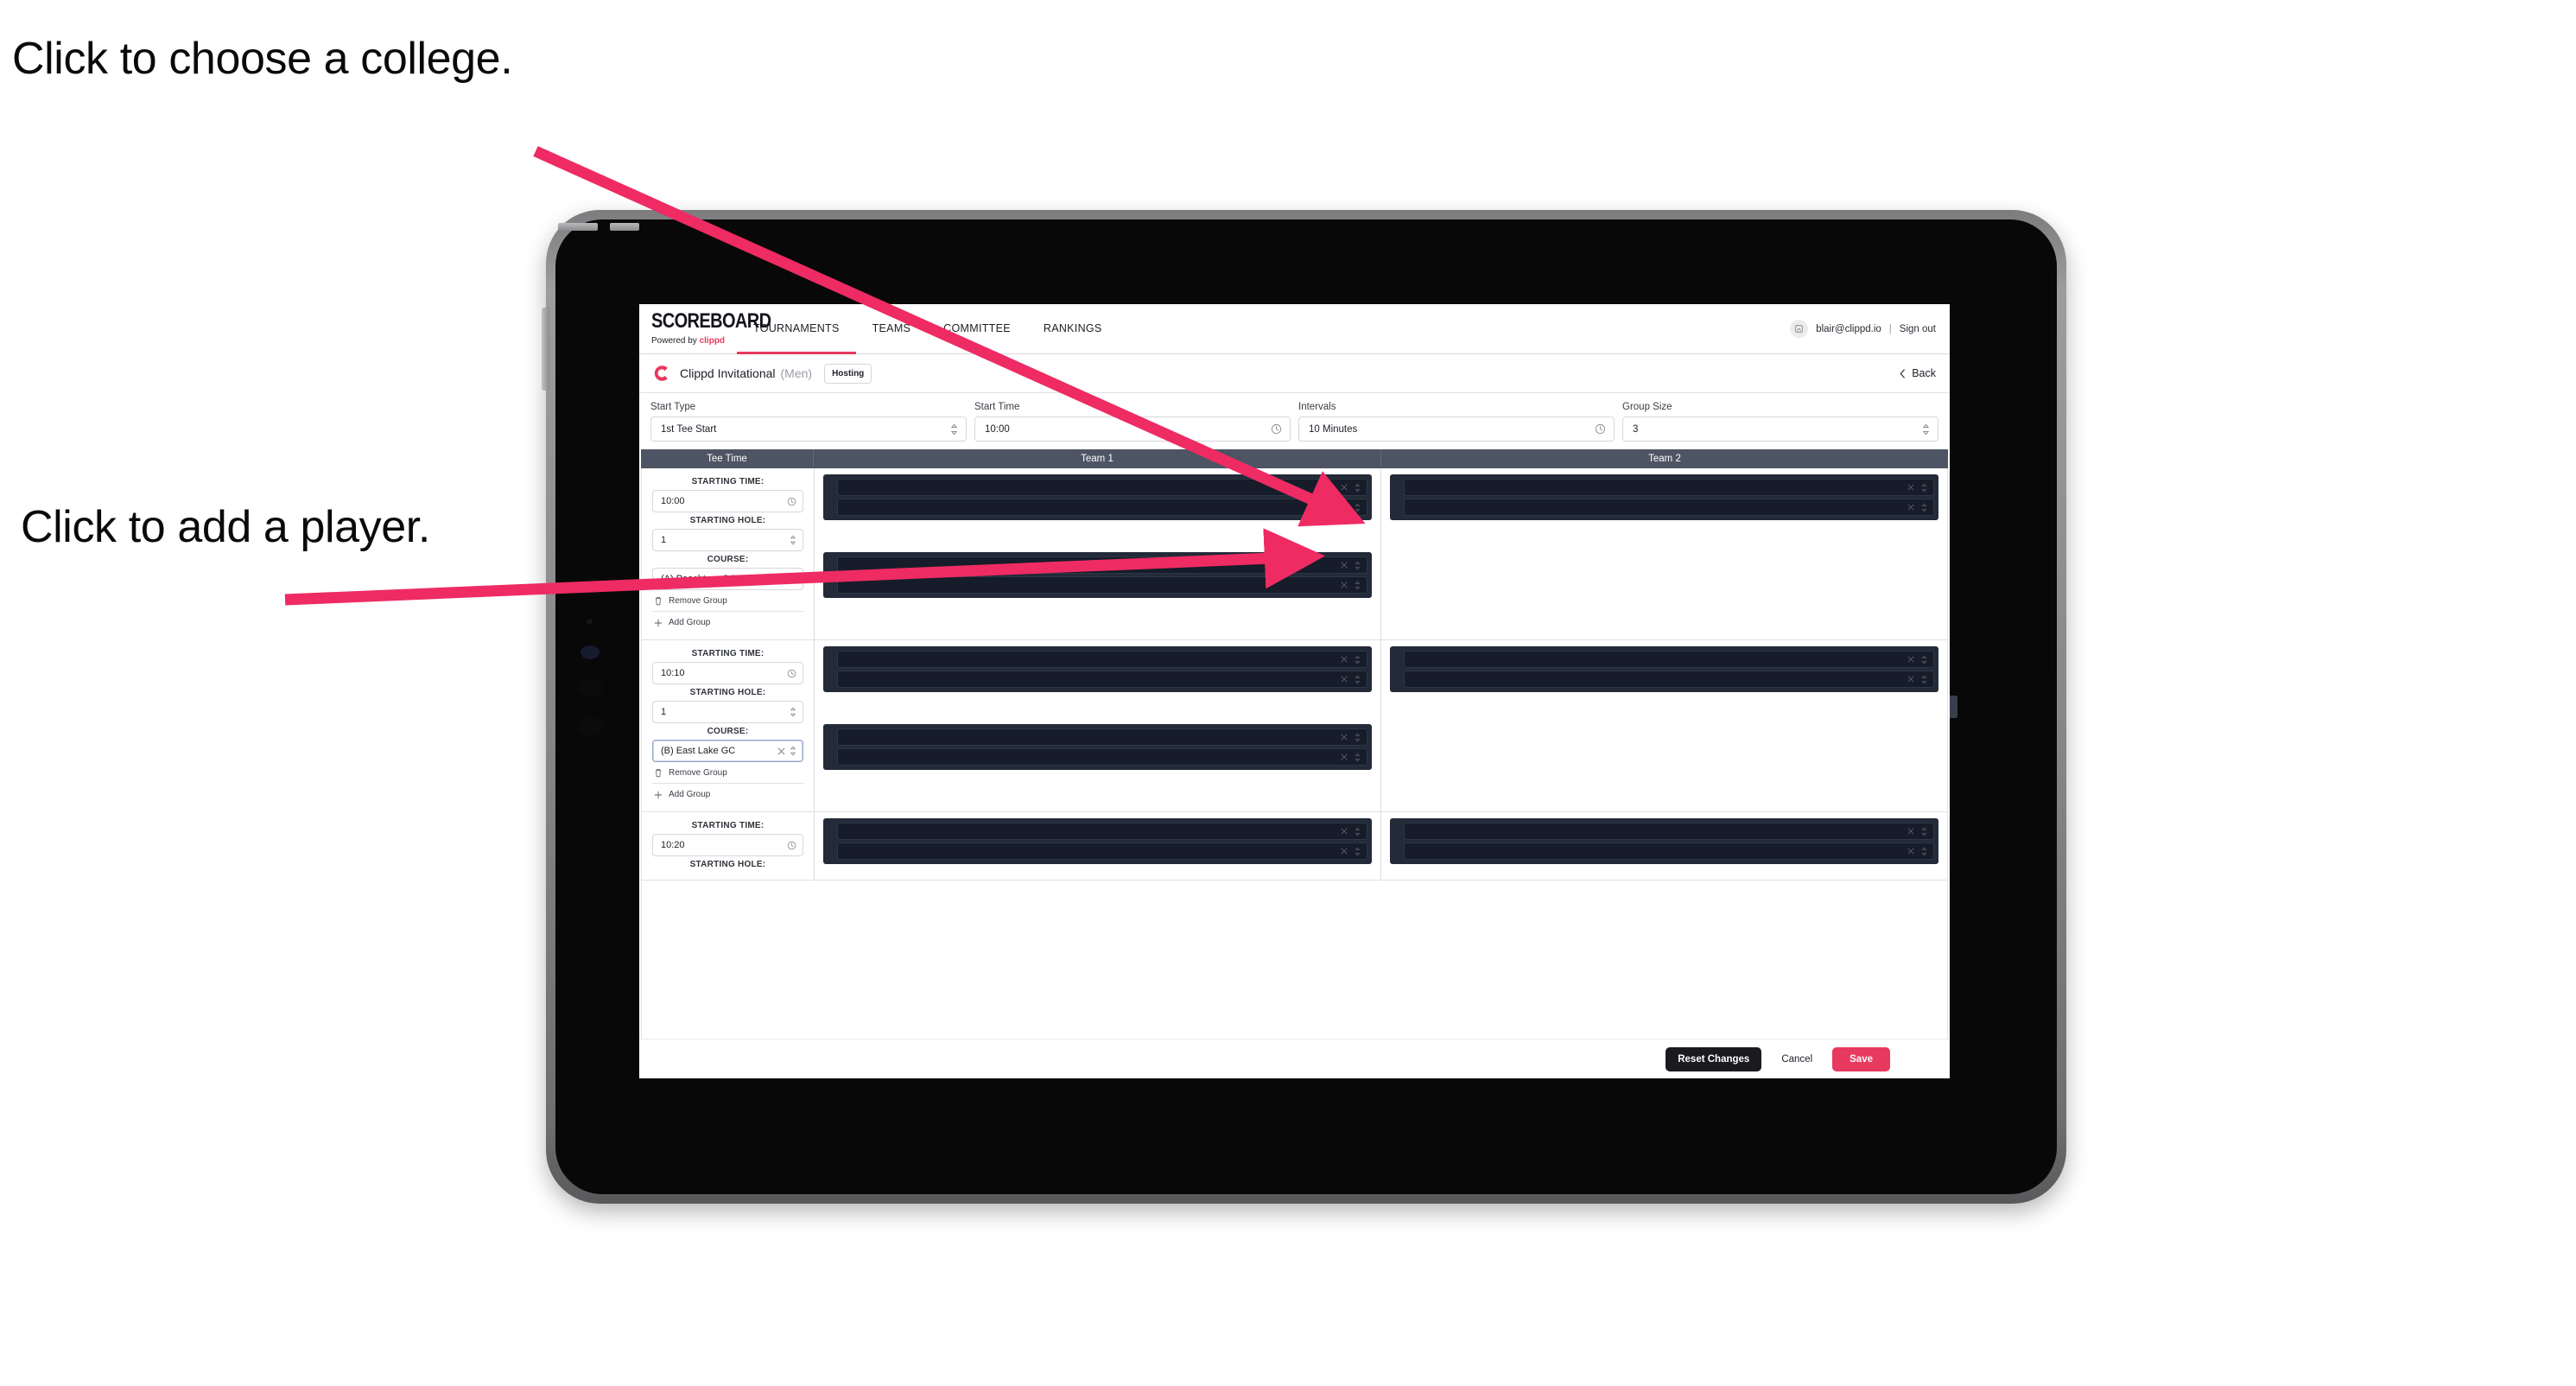 This screenshot has height=1386, width=2576. What do you see at coordinates (1780, 429) in the screenshot?
I see `group-size-stepper: 3` at bounding box center [1780, 429].